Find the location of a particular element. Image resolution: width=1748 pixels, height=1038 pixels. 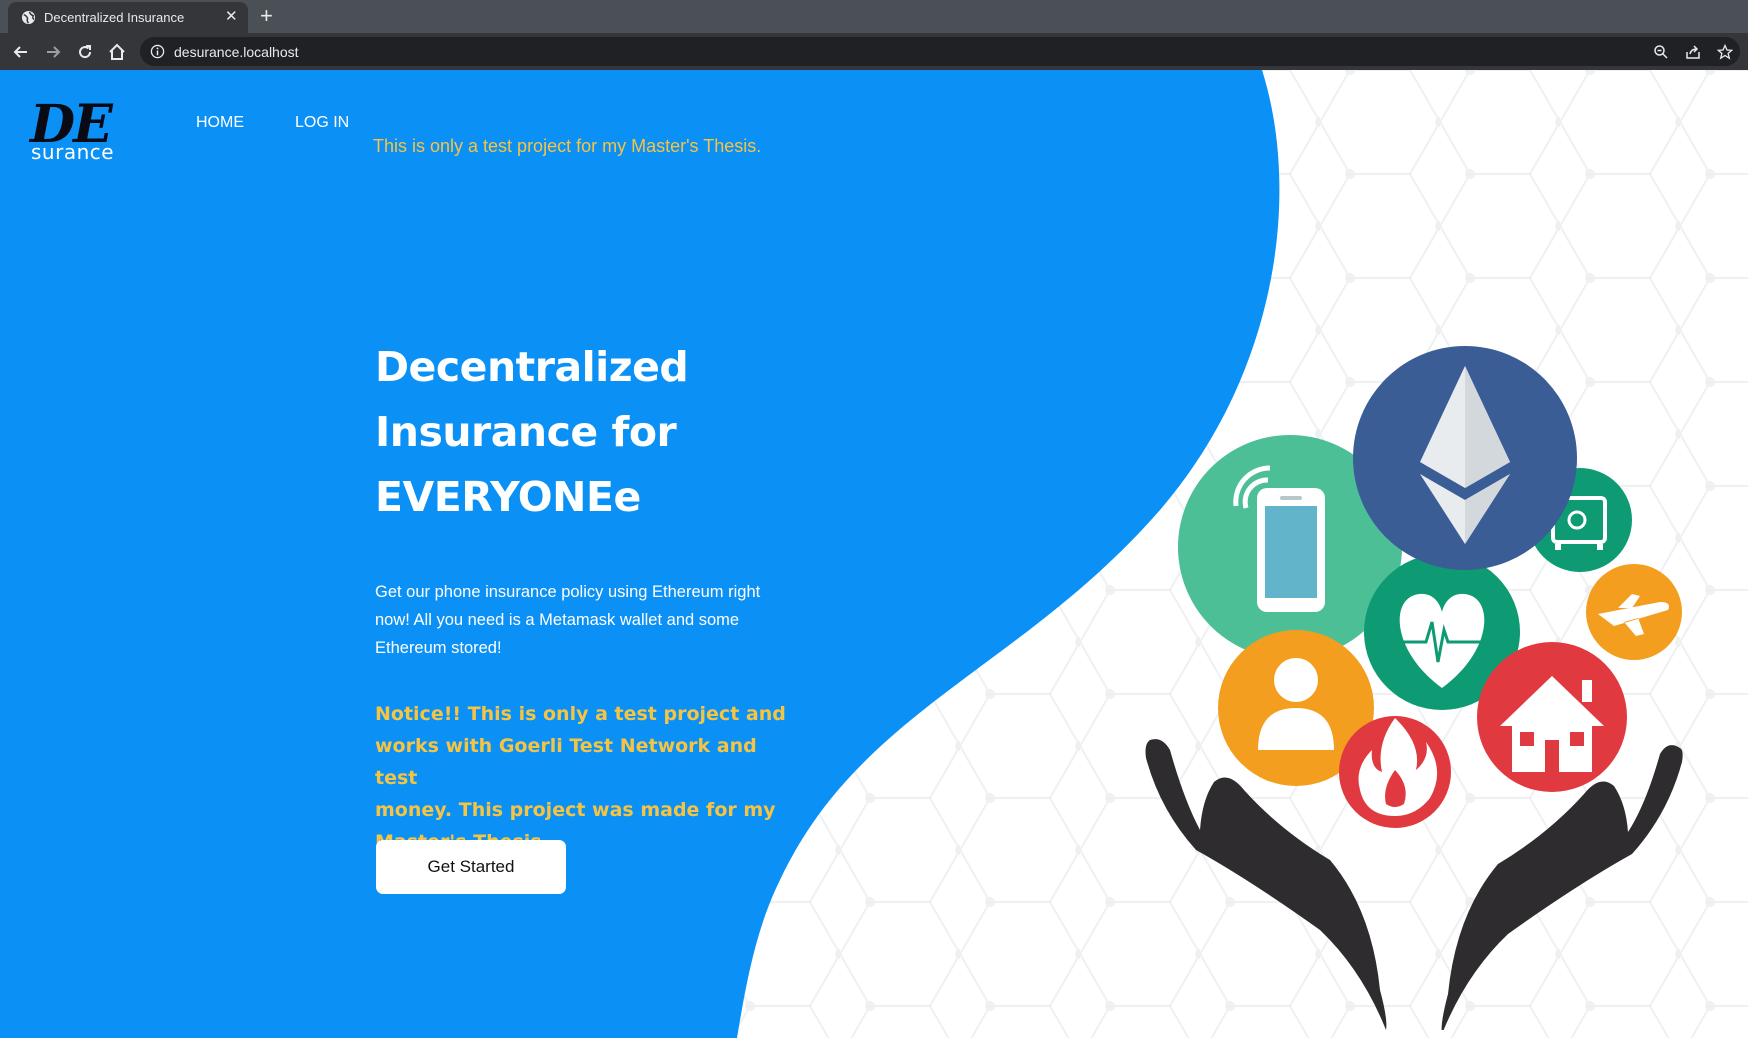

browser-tab: Decentralized Insurance ✕ is located at coordinates (128, 17).